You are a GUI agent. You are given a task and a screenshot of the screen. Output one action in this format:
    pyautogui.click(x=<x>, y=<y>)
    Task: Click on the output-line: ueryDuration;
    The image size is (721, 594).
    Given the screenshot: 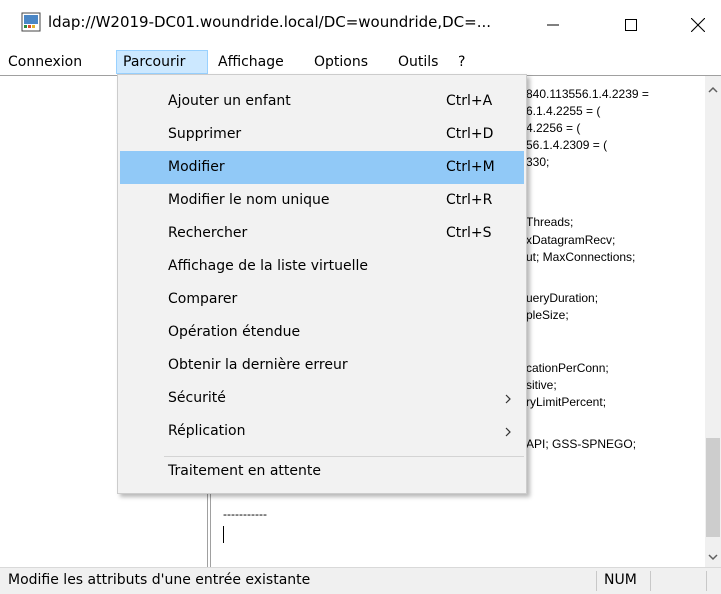 What is the action you would take?
    pyautogui.click(x=562, y=298)
    